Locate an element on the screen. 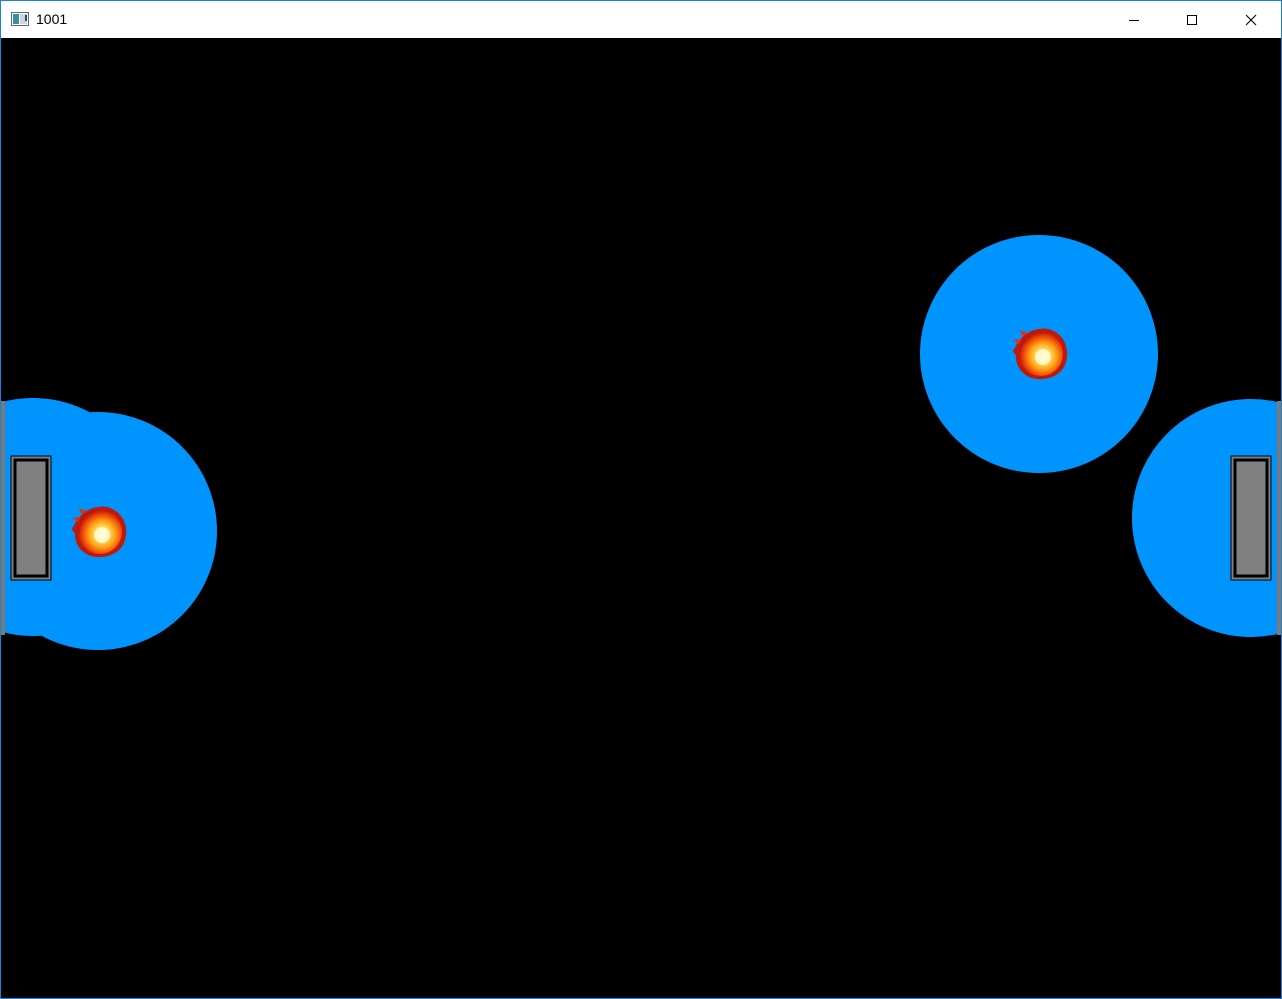  right-wall-edge is located at coordinates (1279, 518).